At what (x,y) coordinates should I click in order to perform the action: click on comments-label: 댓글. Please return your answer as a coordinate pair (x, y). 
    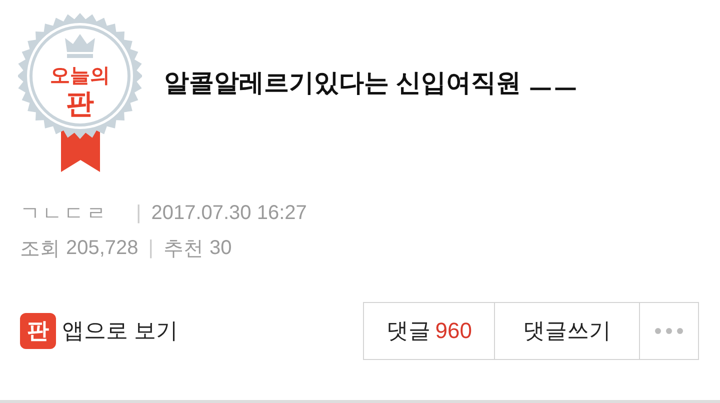
    Looking at the image, I should click on (408, 331).